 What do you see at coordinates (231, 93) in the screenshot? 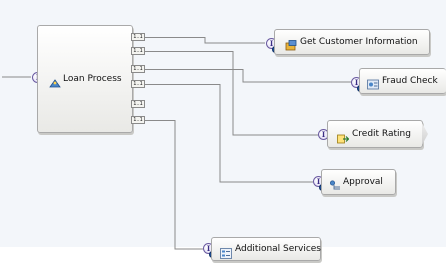
I see `wire-credit-rating` at bounding box center [231, 93].